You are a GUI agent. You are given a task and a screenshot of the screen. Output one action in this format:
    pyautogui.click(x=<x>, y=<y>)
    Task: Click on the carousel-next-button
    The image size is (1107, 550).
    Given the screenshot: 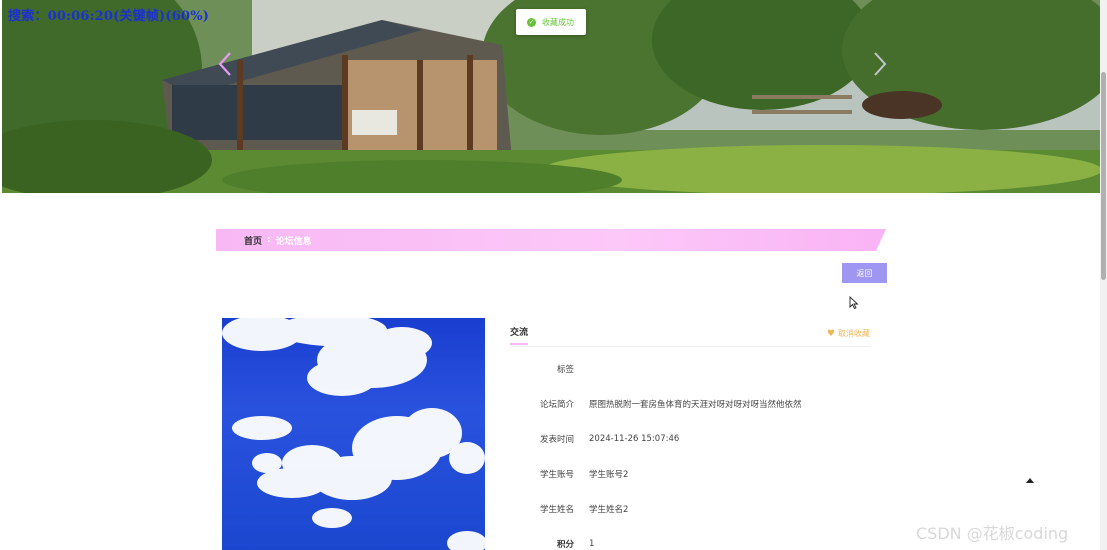 What is the action you would take?
    pyautogui.click(x=880, y=64)
    